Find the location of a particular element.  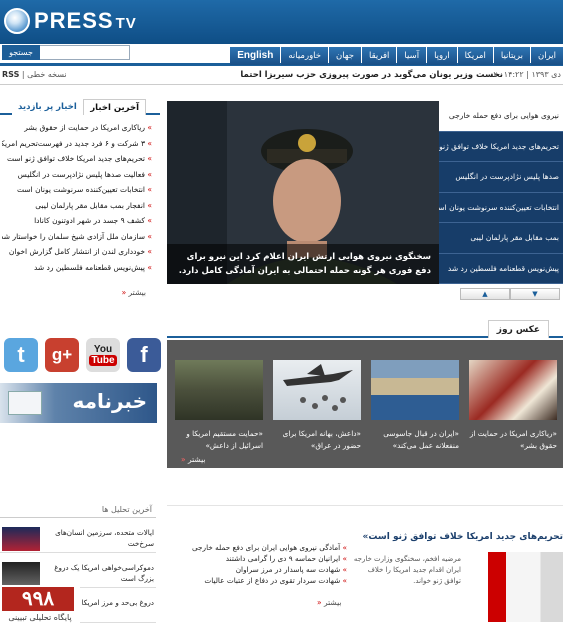

logo-press: PRESS is located at coordinates (74, 20).